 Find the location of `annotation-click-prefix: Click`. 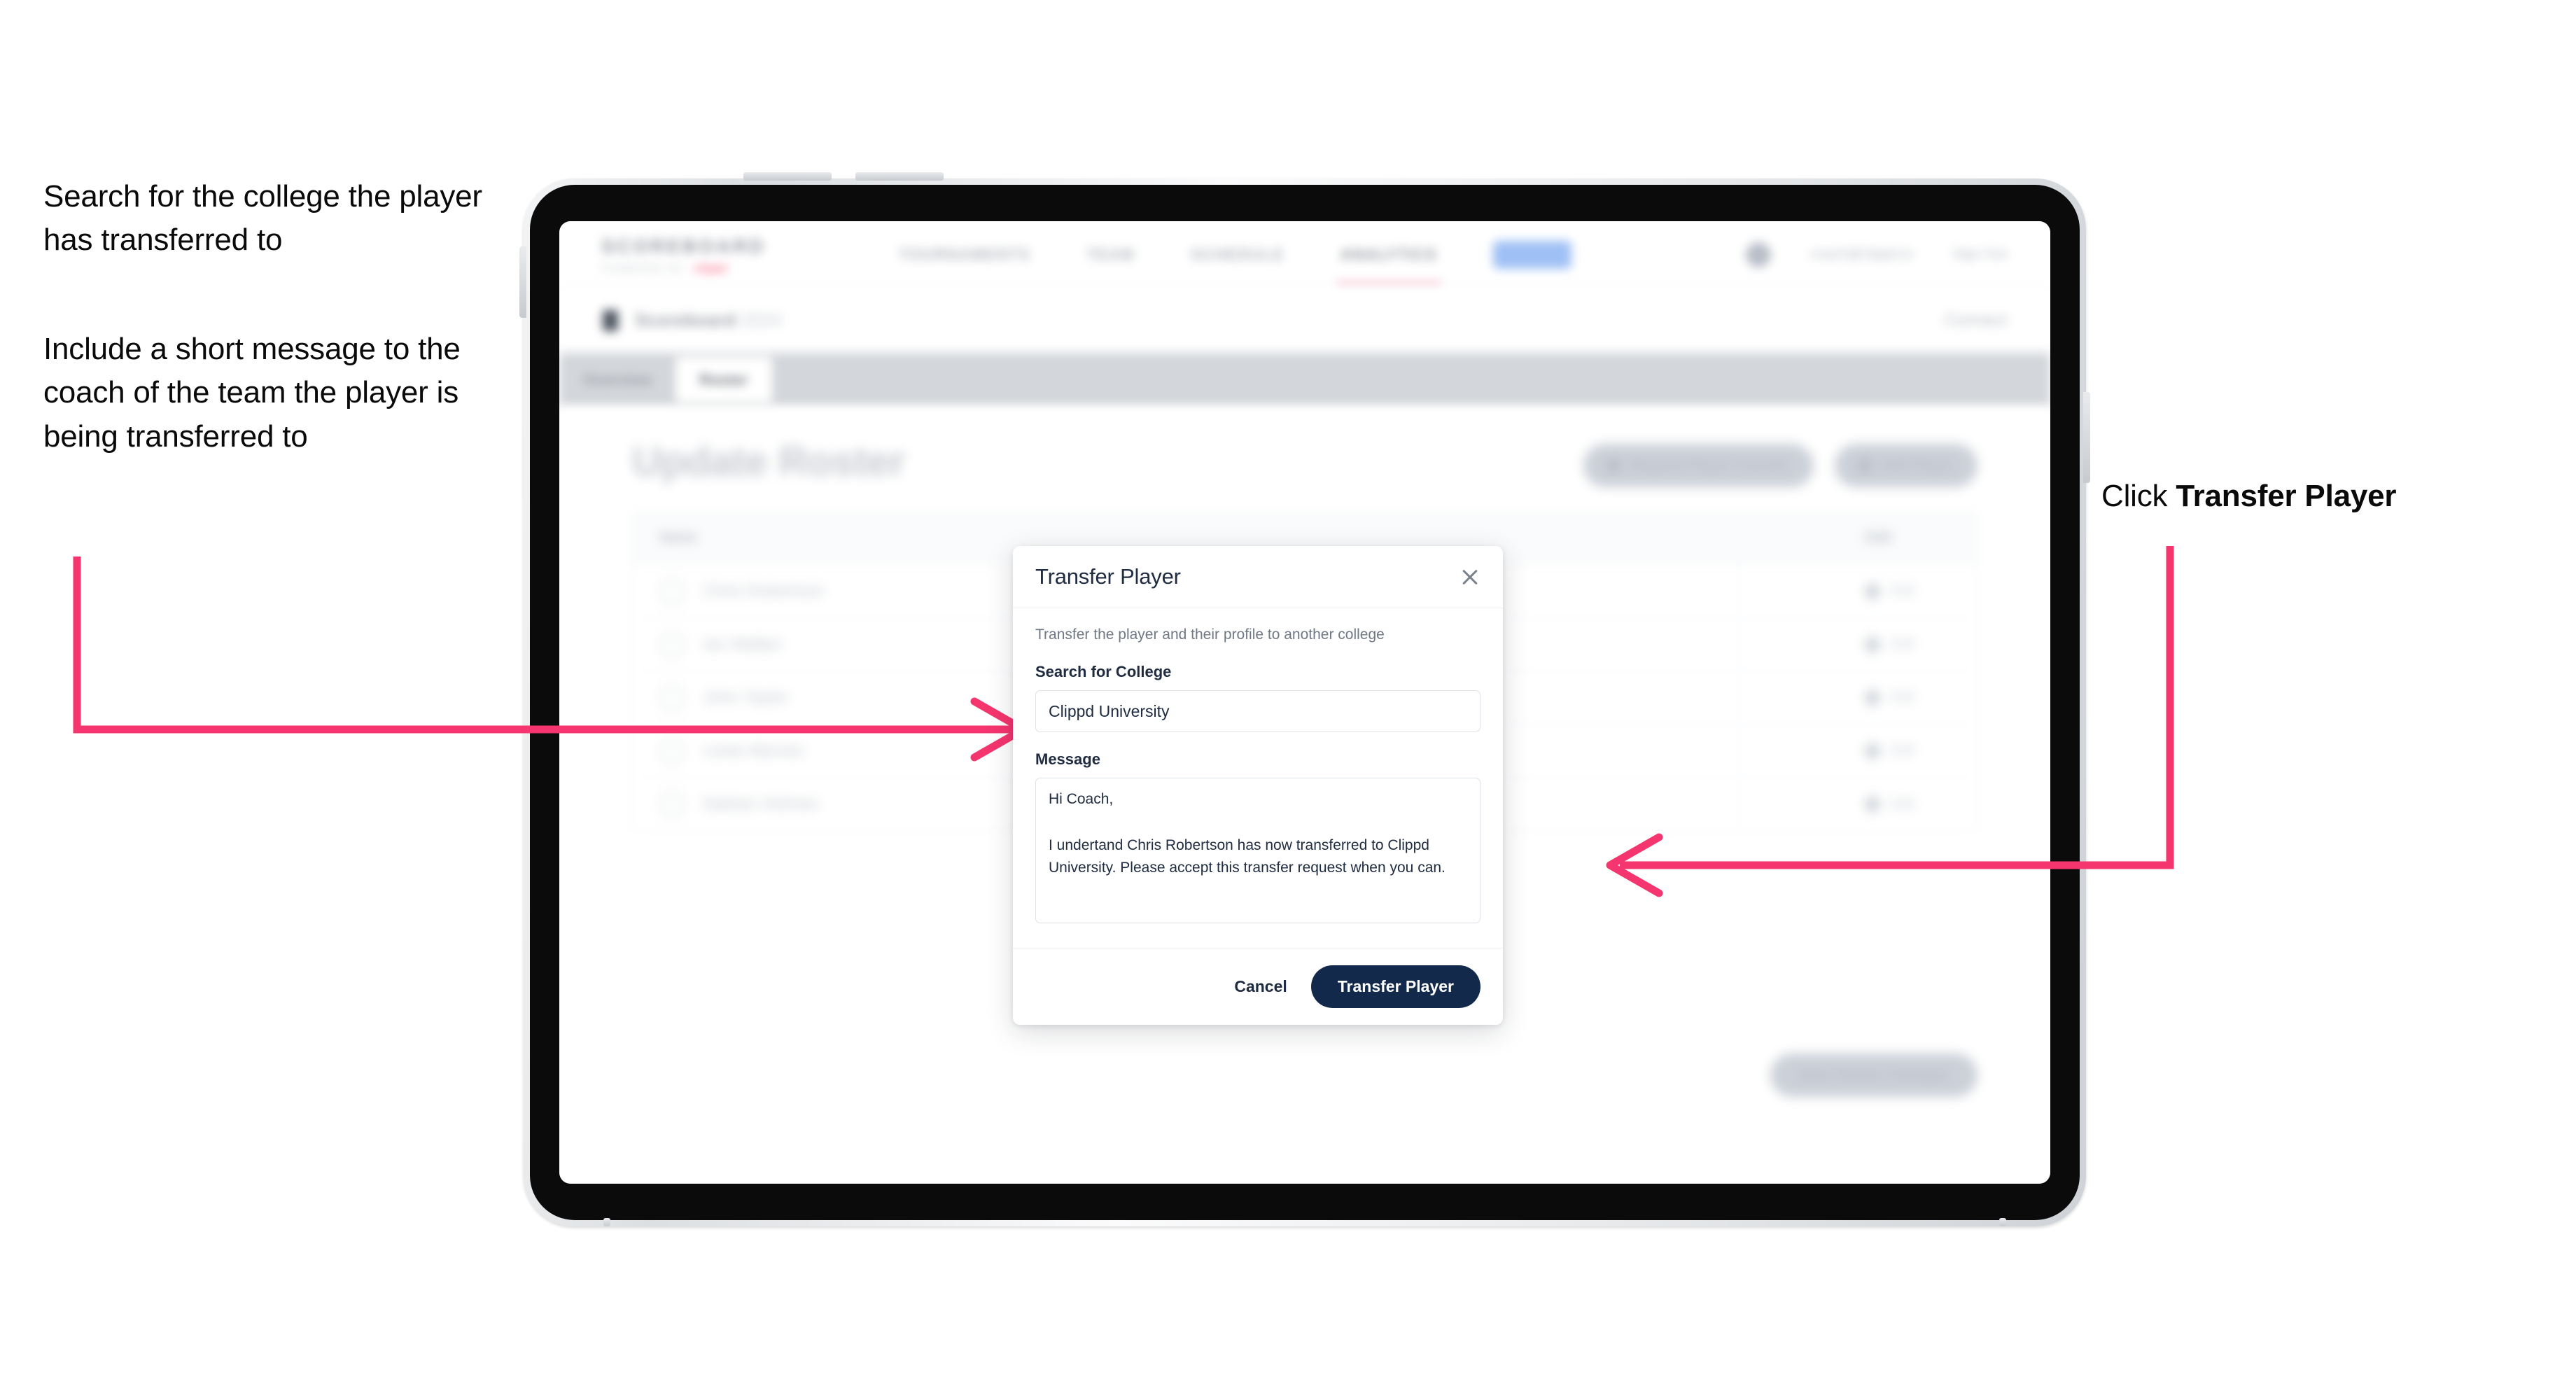

annotation-click-prefix: Click is located at coordinates (2138, 496).